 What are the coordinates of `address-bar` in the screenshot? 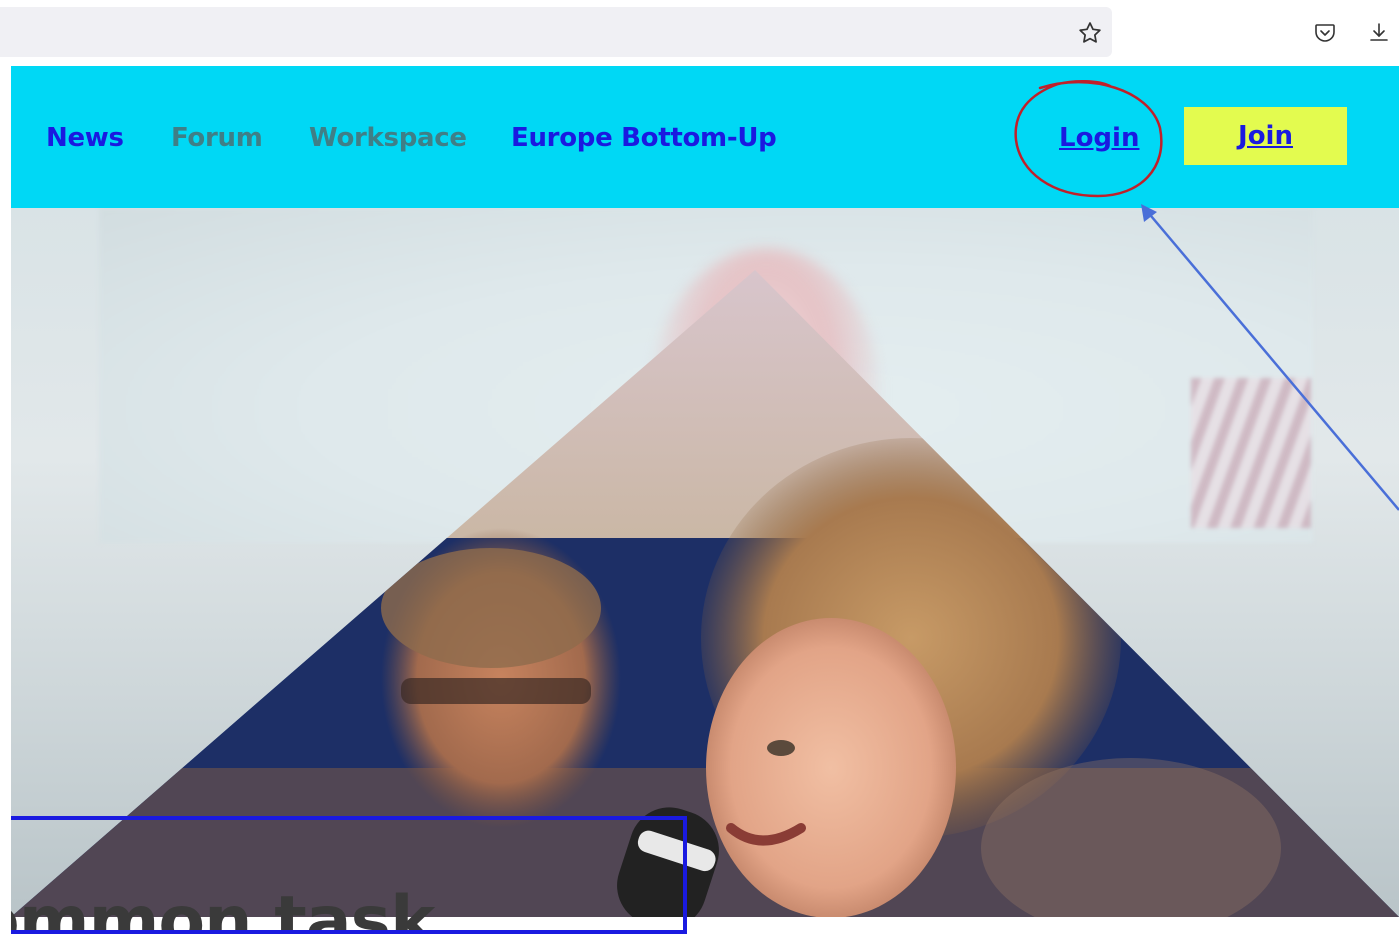 It's located at (556, 32).